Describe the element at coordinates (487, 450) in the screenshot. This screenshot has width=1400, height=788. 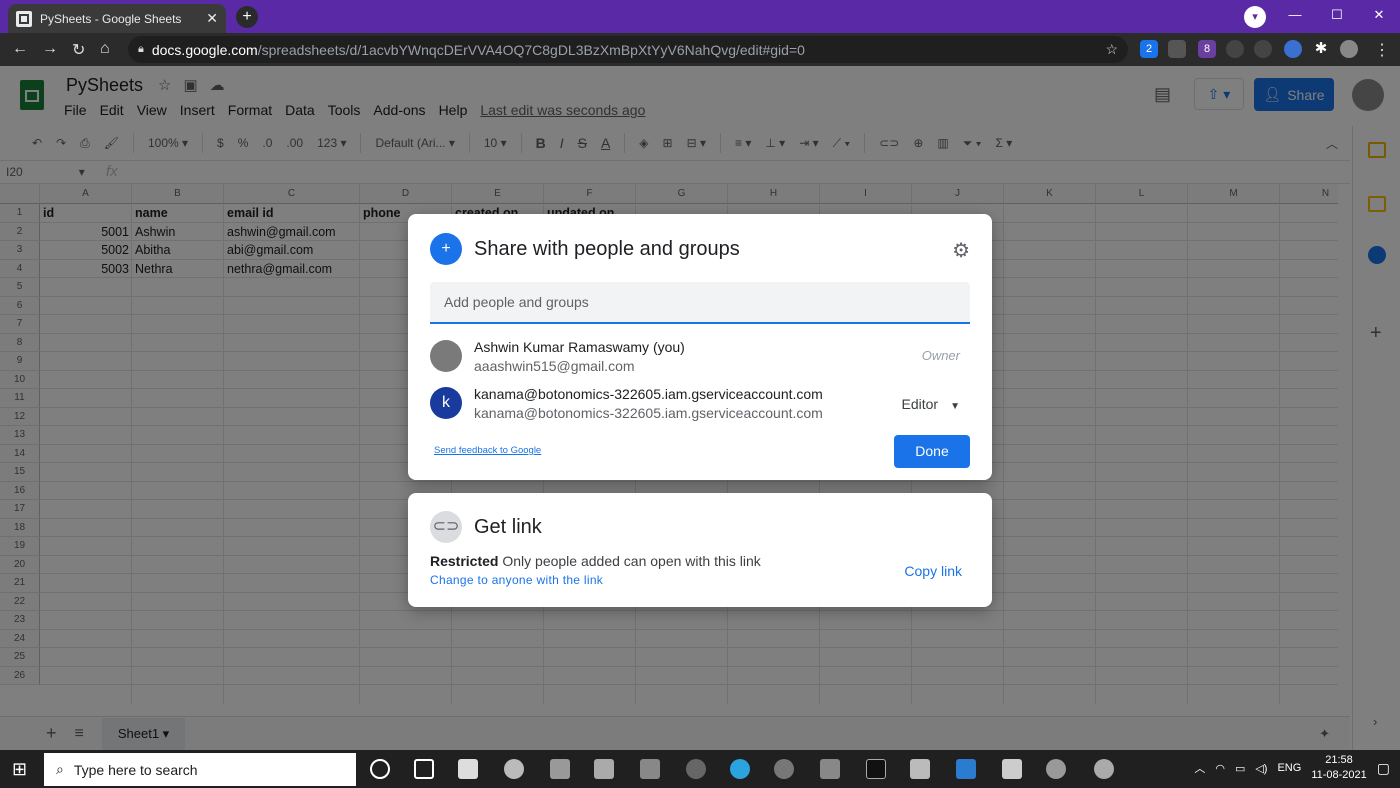
I see `send-feedback-link: Send feedback to Google` at that location.